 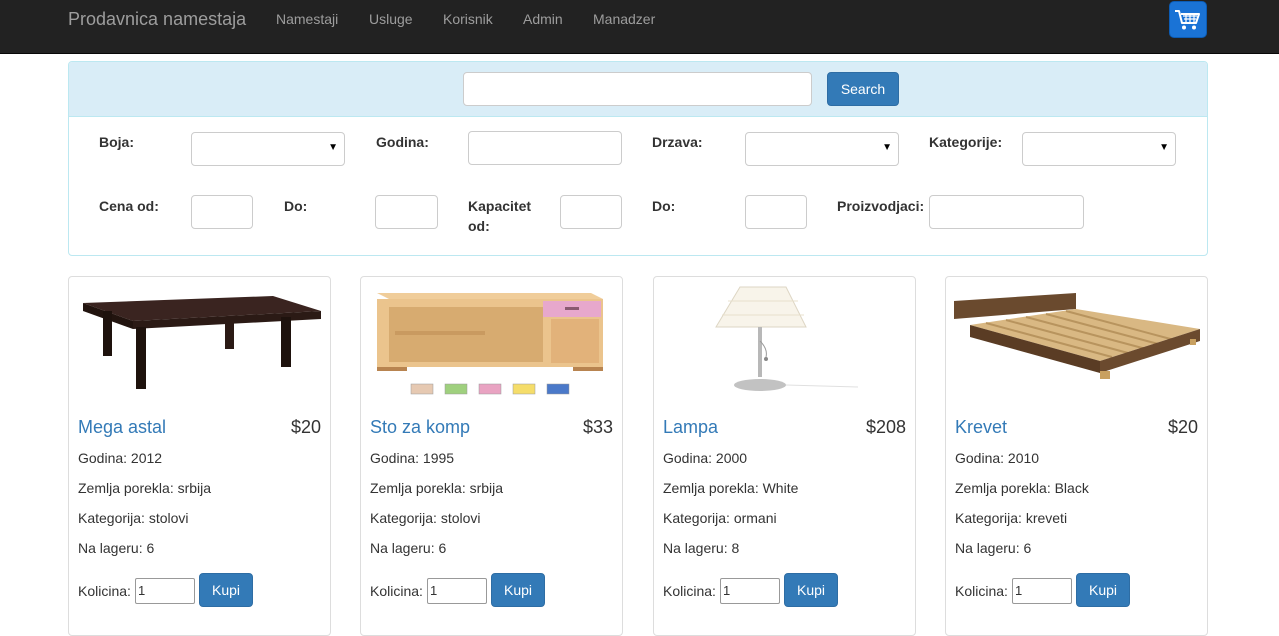 What do you see at coordinates (402, 142) in the screenshot?
I see `godina-label: Godina:` at bounding box center [402, 142].